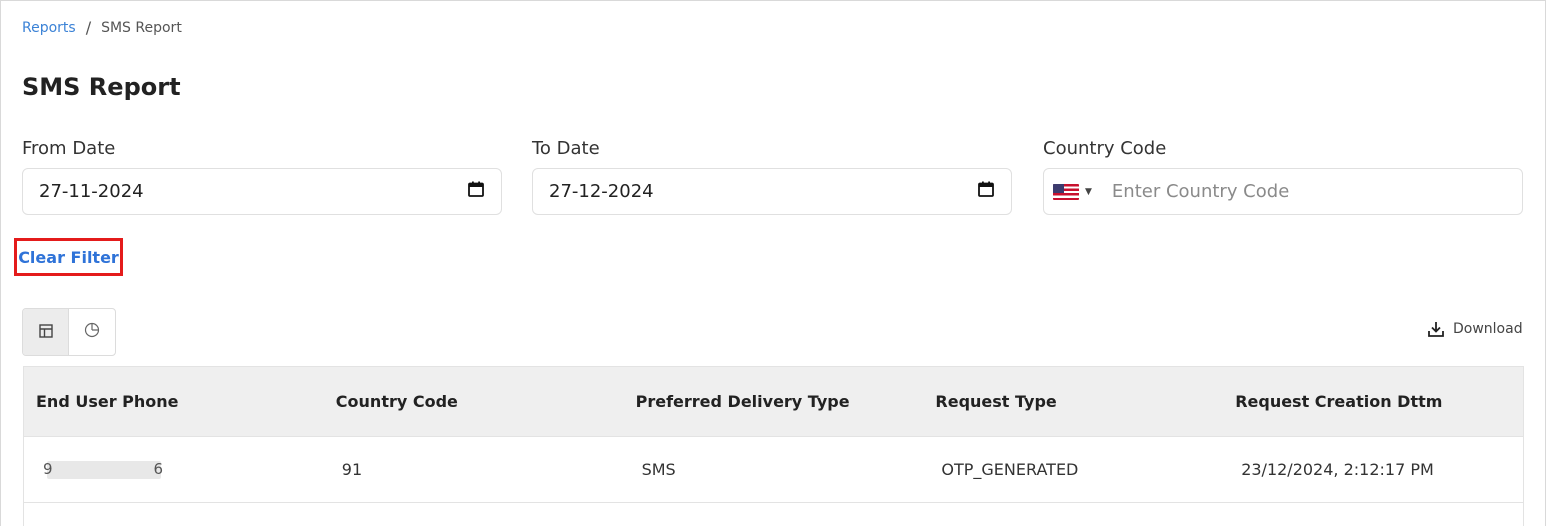 The height and width of the screenshot is (526, 1546). Describe the element at coordinates (174, 401) in the screenshot. I see `column-header: End User Phone` at that location.